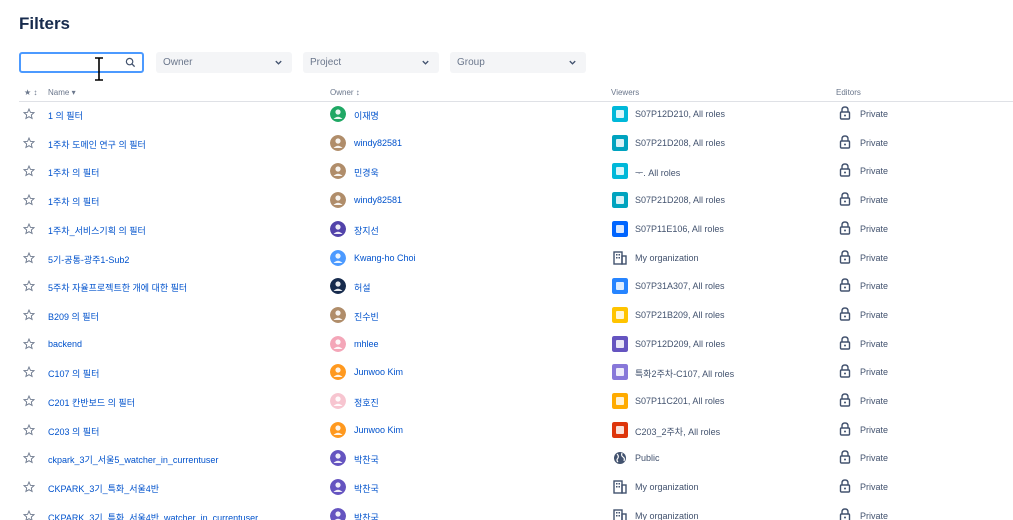 This screenshot has height=520, width=1013. Describe the element at coordinates (685, 374) in the screenshot. I see `viewer-text: 특화2주차-C107, All roles` at that location.